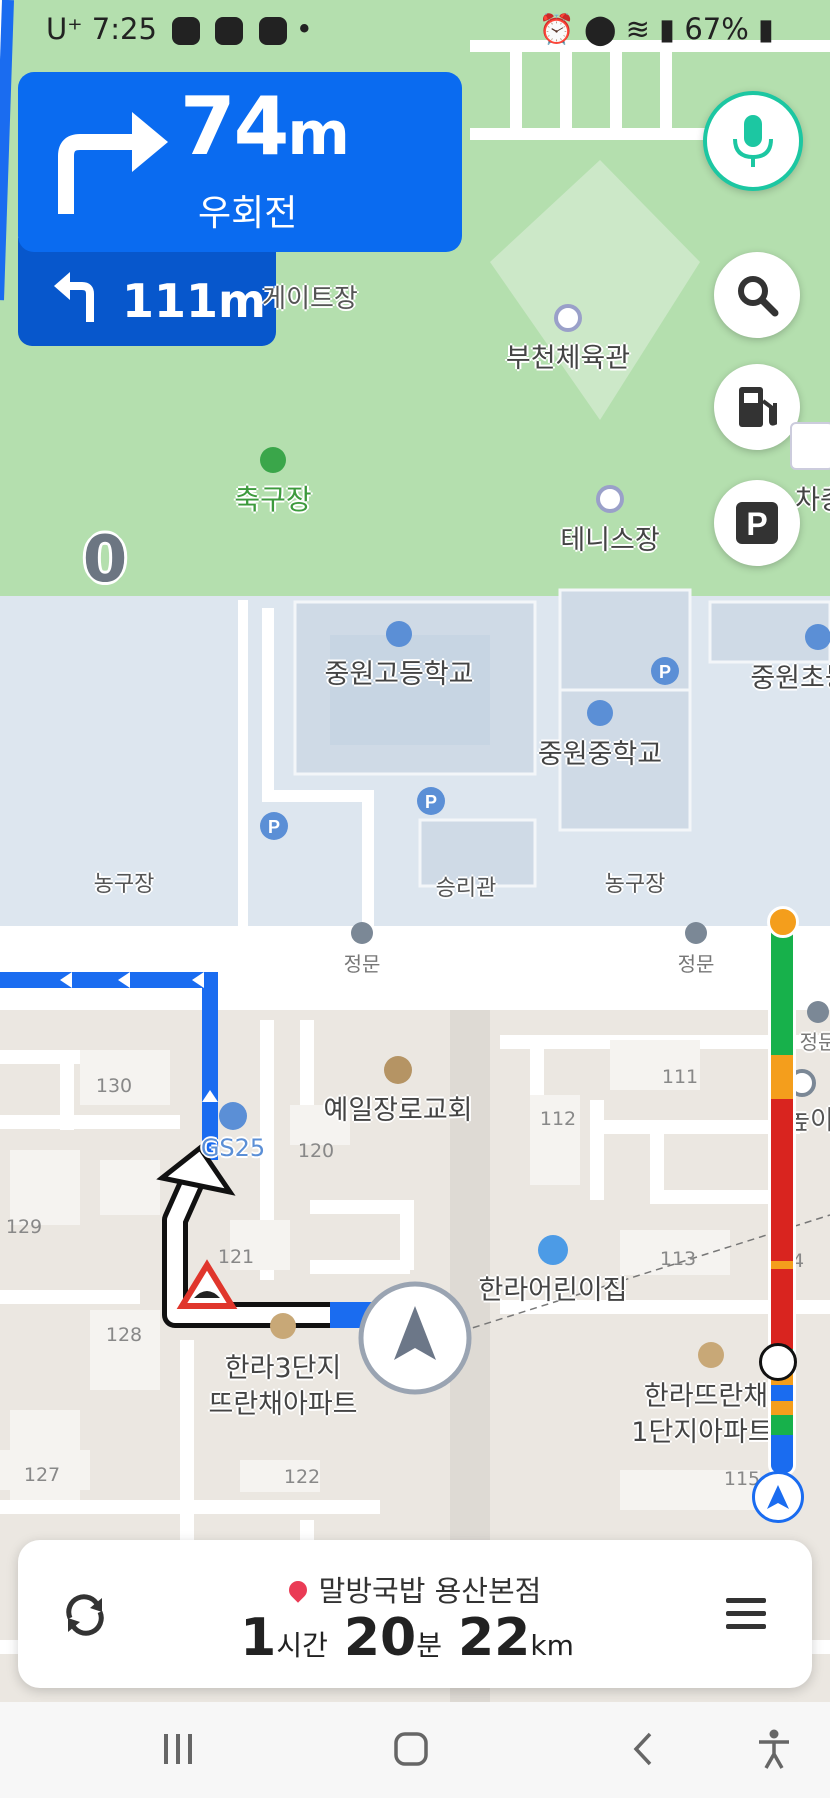  Describe the element at coordinates (302, 1477) in the screenshot. I see `building-number: 122` at that location.